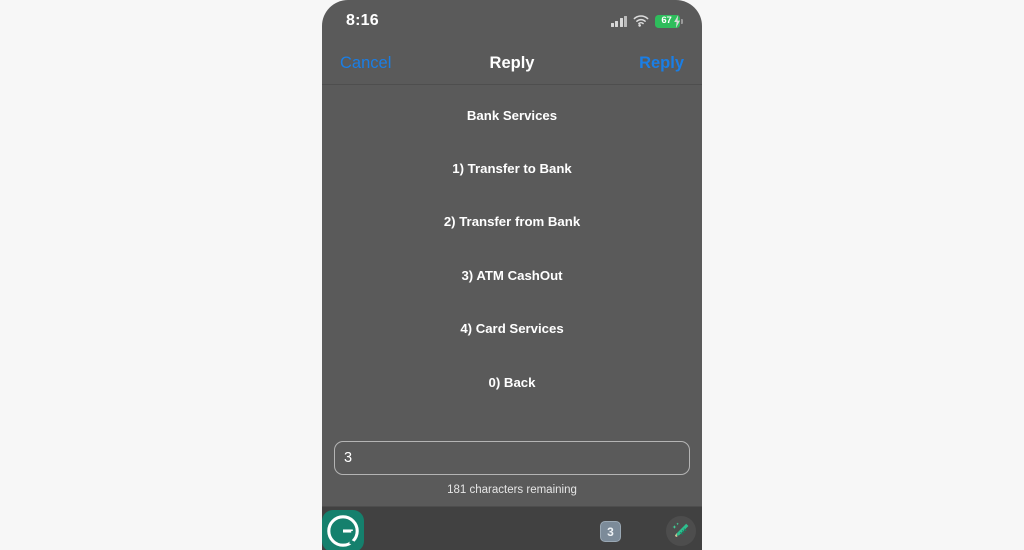 Image resolution: width=1024 pixels, height=550 pixels. I want to click on reply-composer: 181 characters remaining, so click(512, 473).